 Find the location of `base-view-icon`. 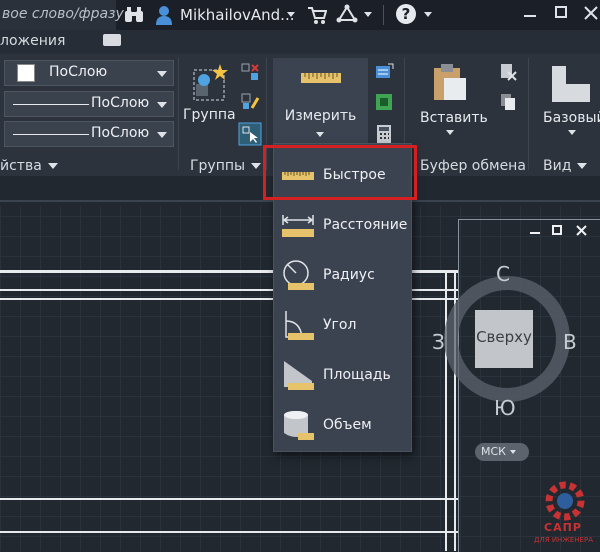

base-view-icon is located at coordinates (571, 84).